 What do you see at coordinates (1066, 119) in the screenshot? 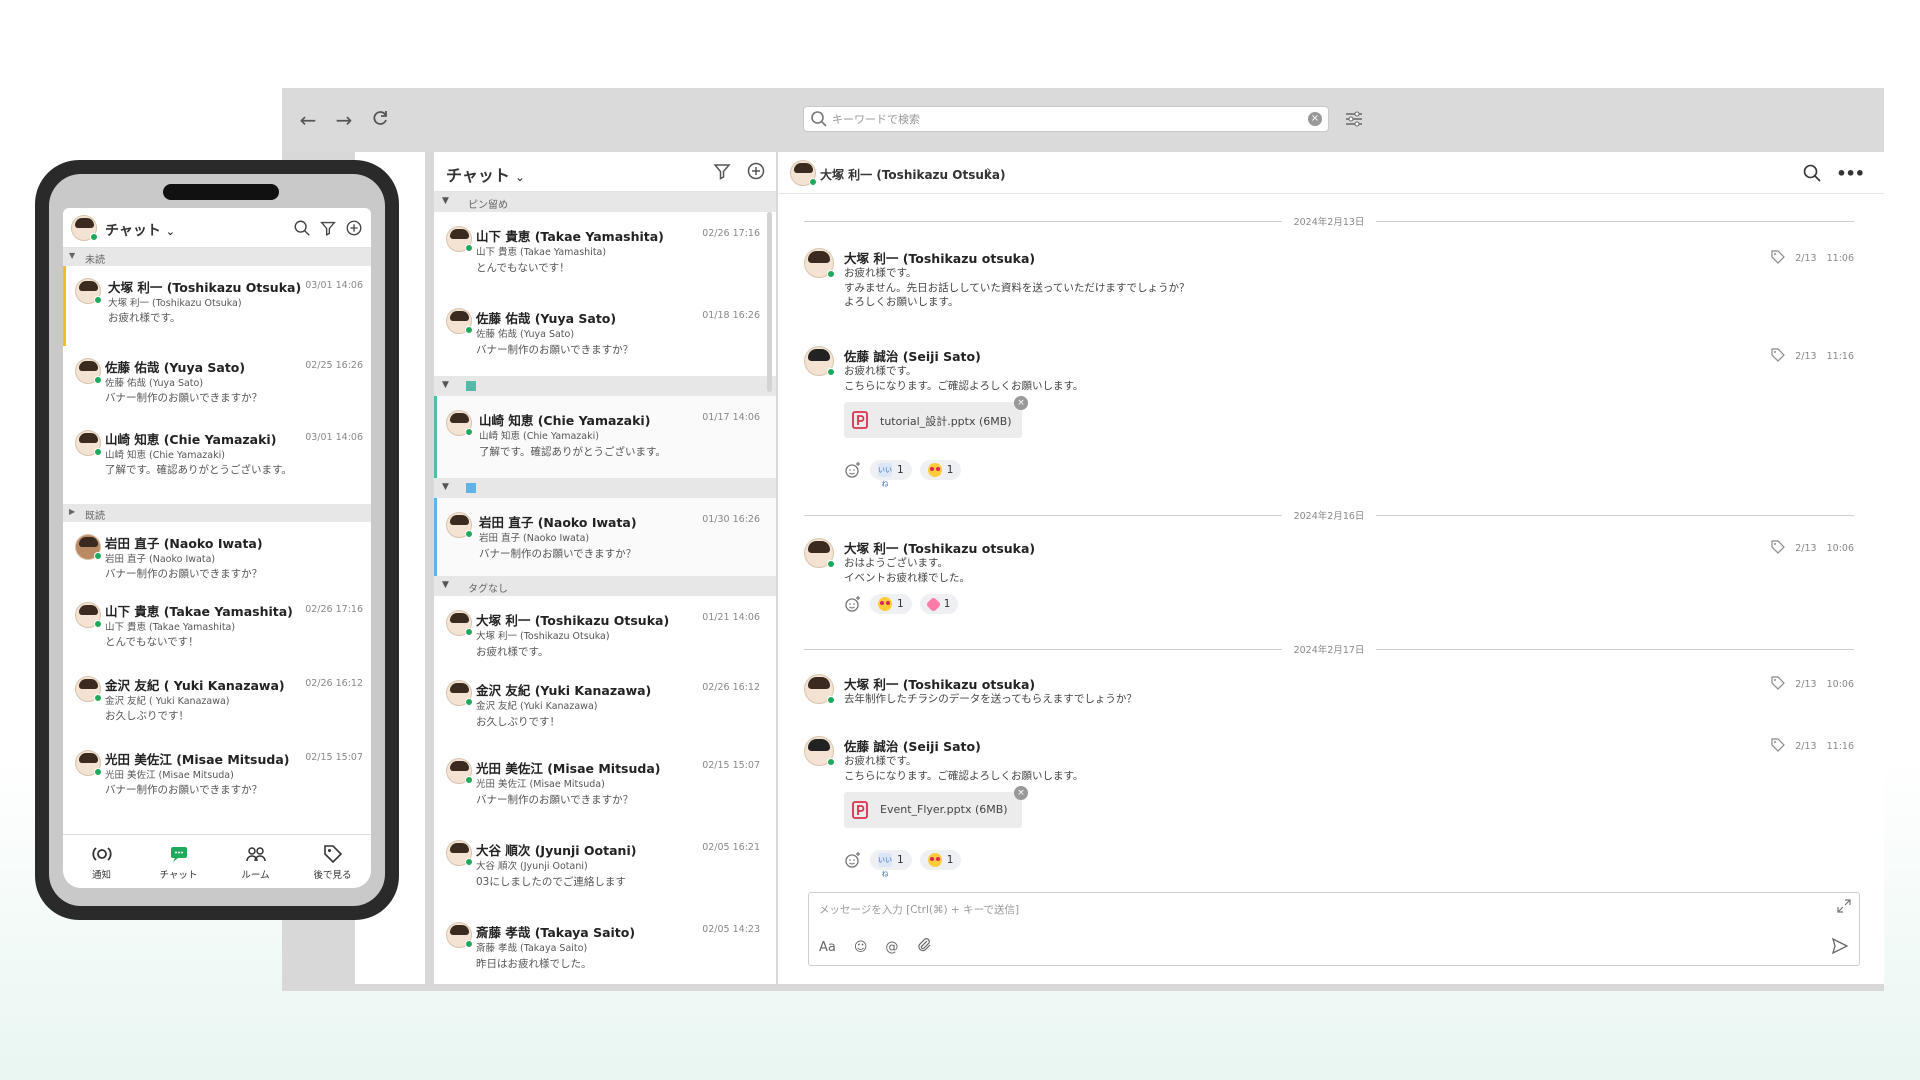
I see `search-input: キーワードで検索 ×` at bounding box center [1066, 119].